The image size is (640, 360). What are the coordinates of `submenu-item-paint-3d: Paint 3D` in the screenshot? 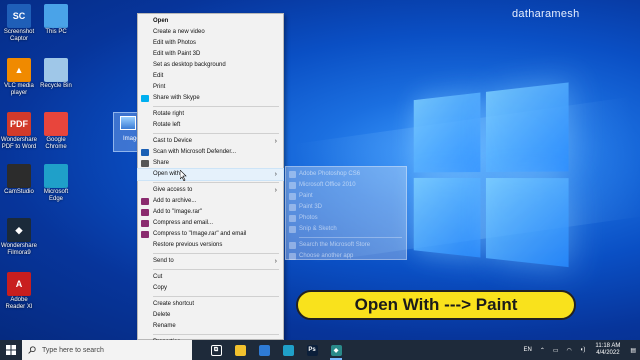 It's located at (346, 207).